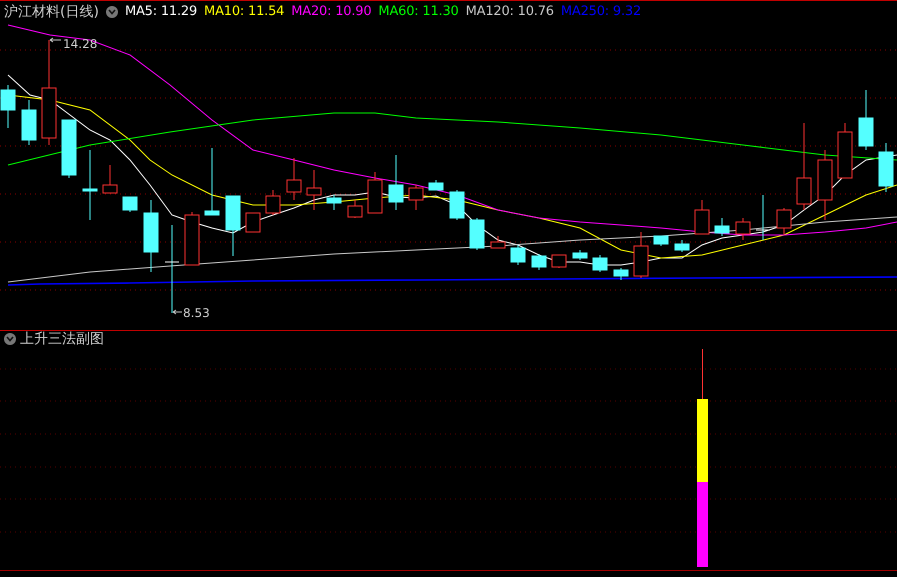  I want to click on moving-average-legend: MA5: 11.29, so click(161, 11).